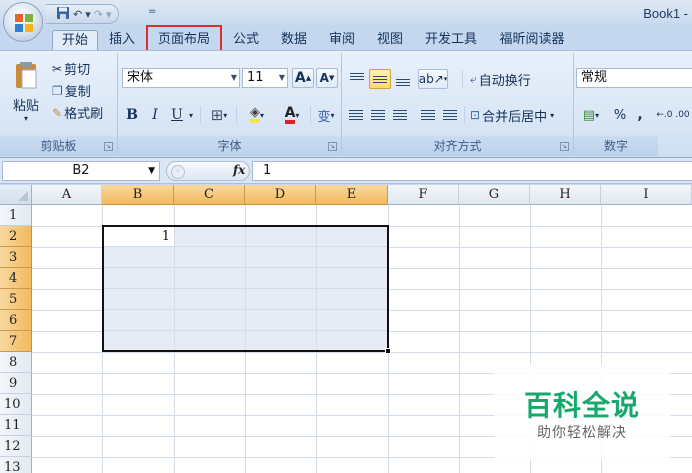 The width and height of the screenshot is (692, 473). Describe the element at coordinates (16, 465) in the screenshot. I see `row-header-13: 13` at that location.